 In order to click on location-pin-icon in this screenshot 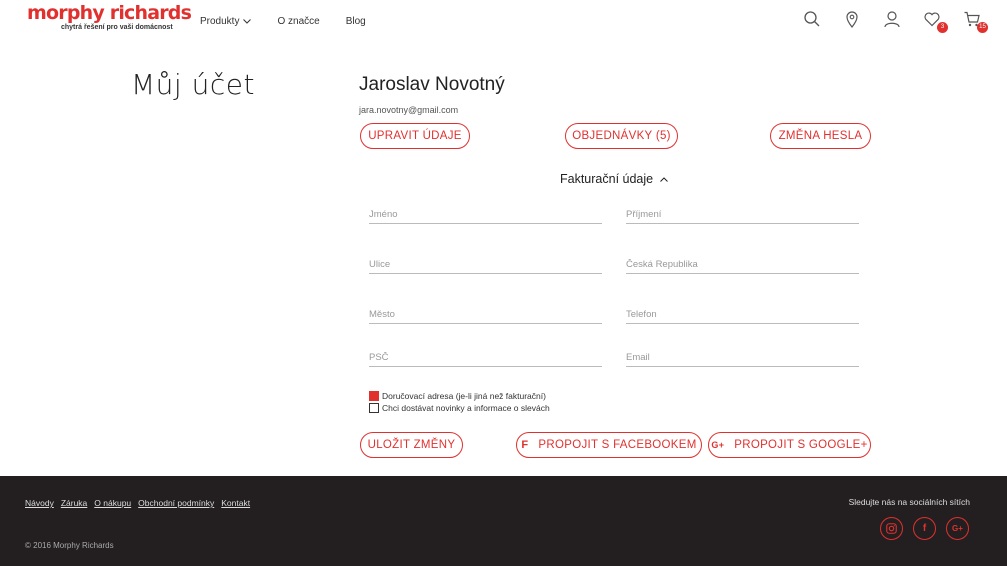, I will do `click(852, 19)`.